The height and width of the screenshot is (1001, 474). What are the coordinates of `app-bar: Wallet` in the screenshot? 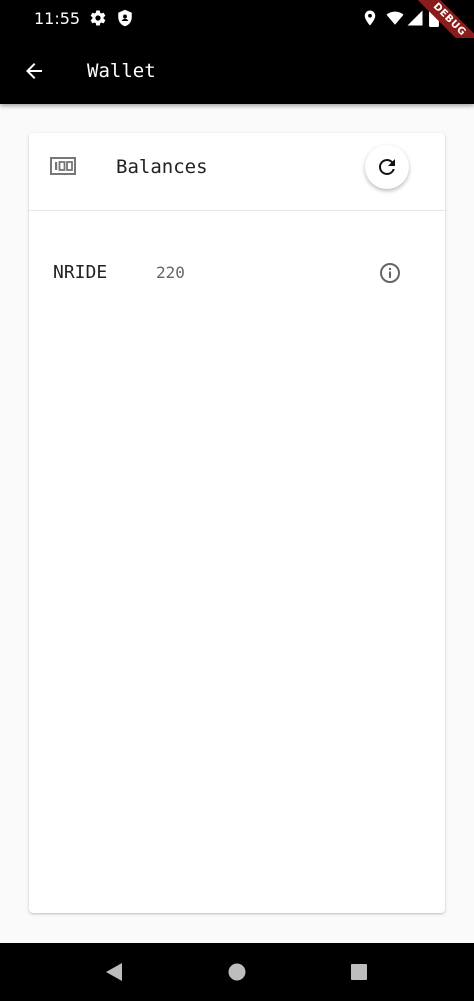 It's located at (237, 71).